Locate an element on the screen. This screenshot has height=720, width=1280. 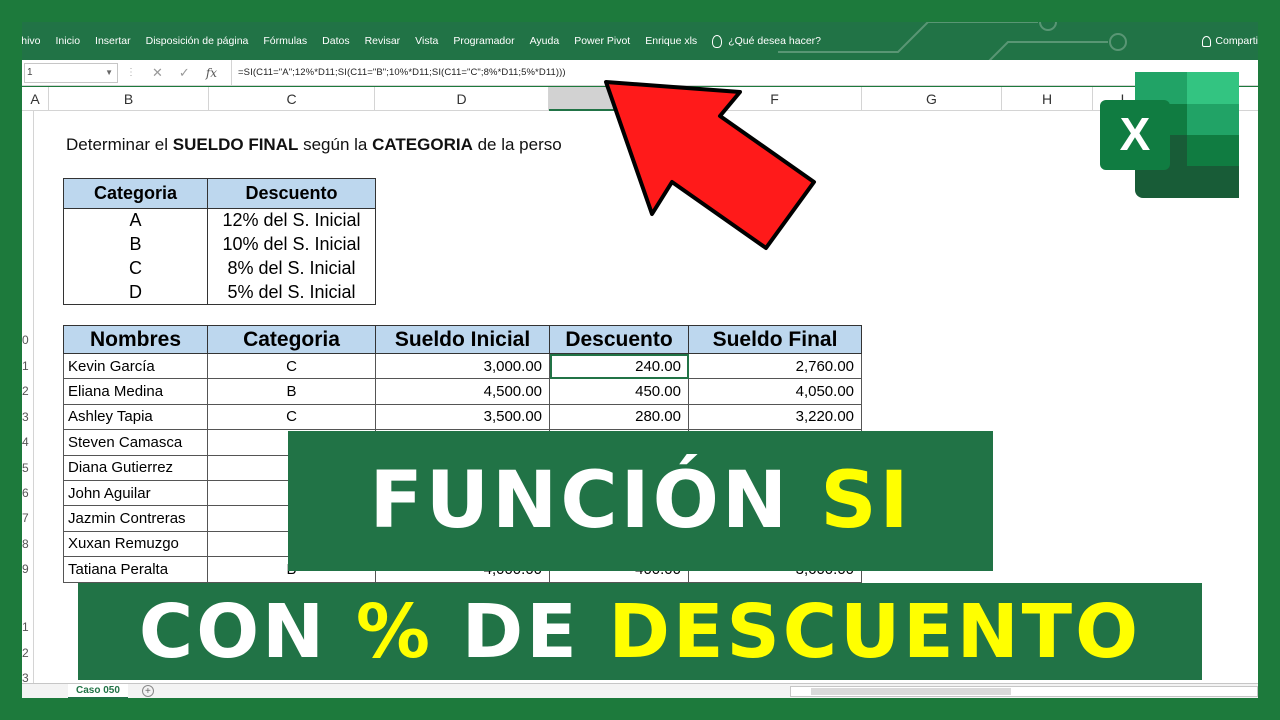
banner-highlight: SI is located at coordinates (866, 501).